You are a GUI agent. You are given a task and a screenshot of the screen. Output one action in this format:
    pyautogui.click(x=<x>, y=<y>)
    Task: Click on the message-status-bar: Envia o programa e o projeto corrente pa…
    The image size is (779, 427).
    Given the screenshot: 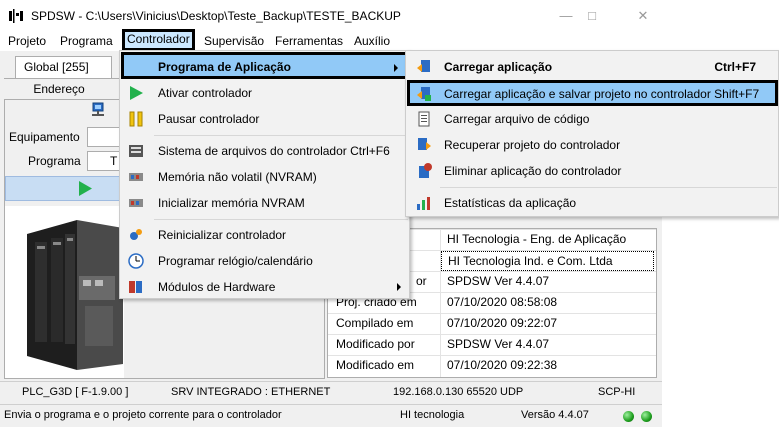 What is the action you would take?
    pyautogui.click(x=331, y=415)
    